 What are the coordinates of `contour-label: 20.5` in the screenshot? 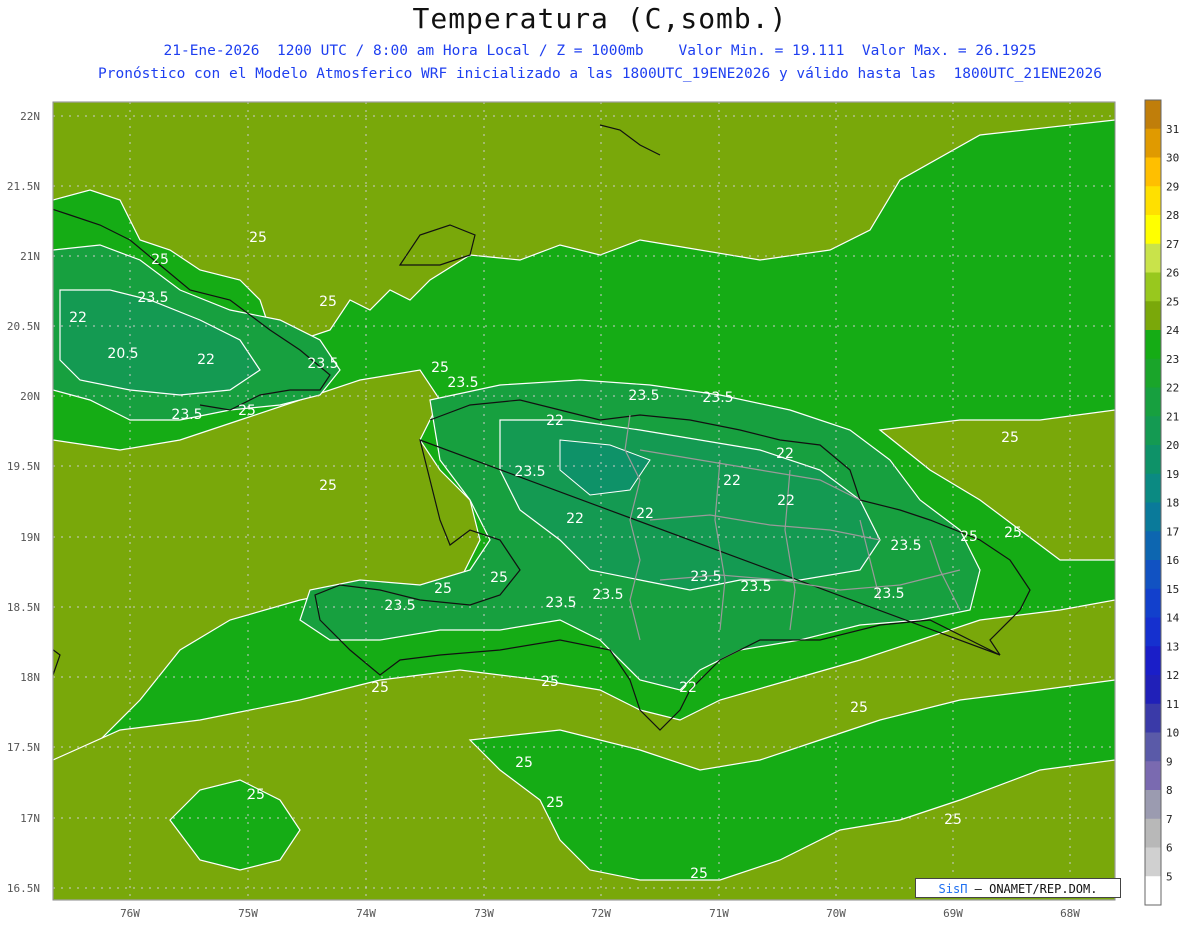 It's located at (122, 354).